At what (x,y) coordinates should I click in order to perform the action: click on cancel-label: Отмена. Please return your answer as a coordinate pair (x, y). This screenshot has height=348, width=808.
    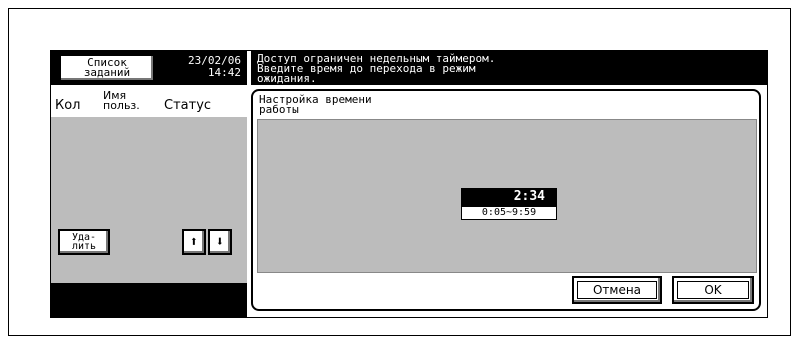
    Looking at the image, I should click on (617, 290).